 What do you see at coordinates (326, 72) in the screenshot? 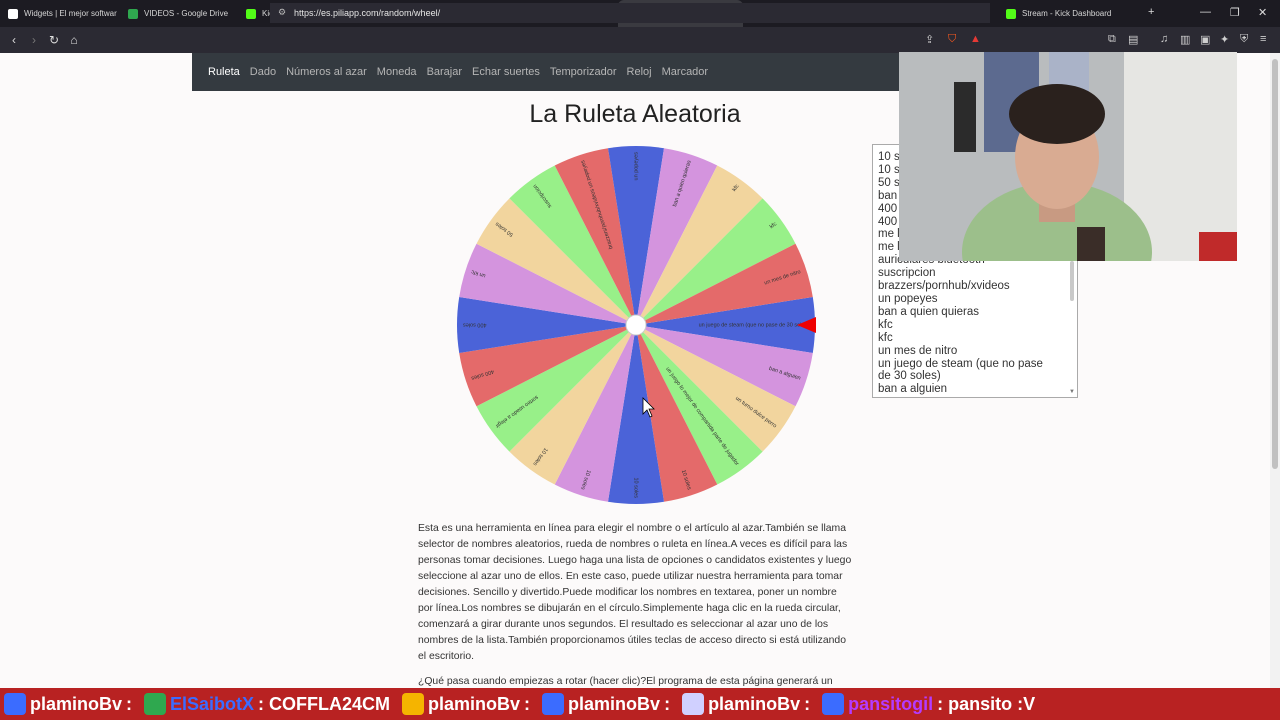
I see `nav-link: Números al azar` at bounding box center [326, 72].